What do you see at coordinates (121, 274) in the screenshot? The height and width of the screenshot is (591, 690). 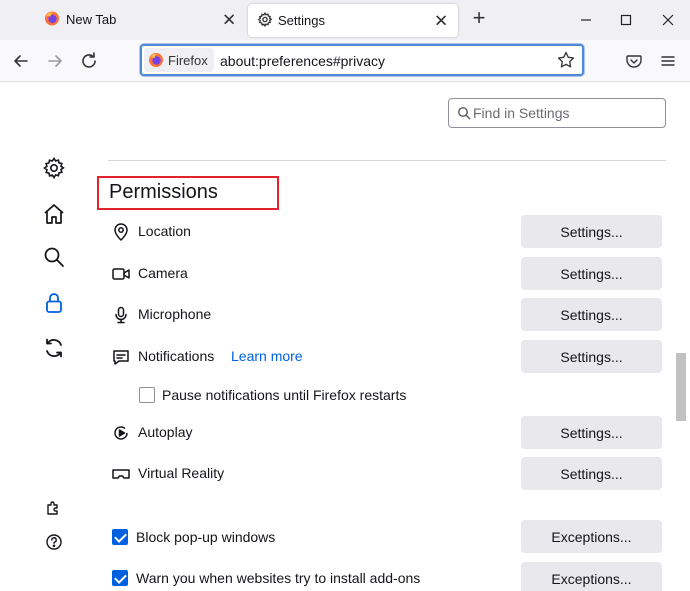 I see `camera-icon` at bounding box center [121, 274].